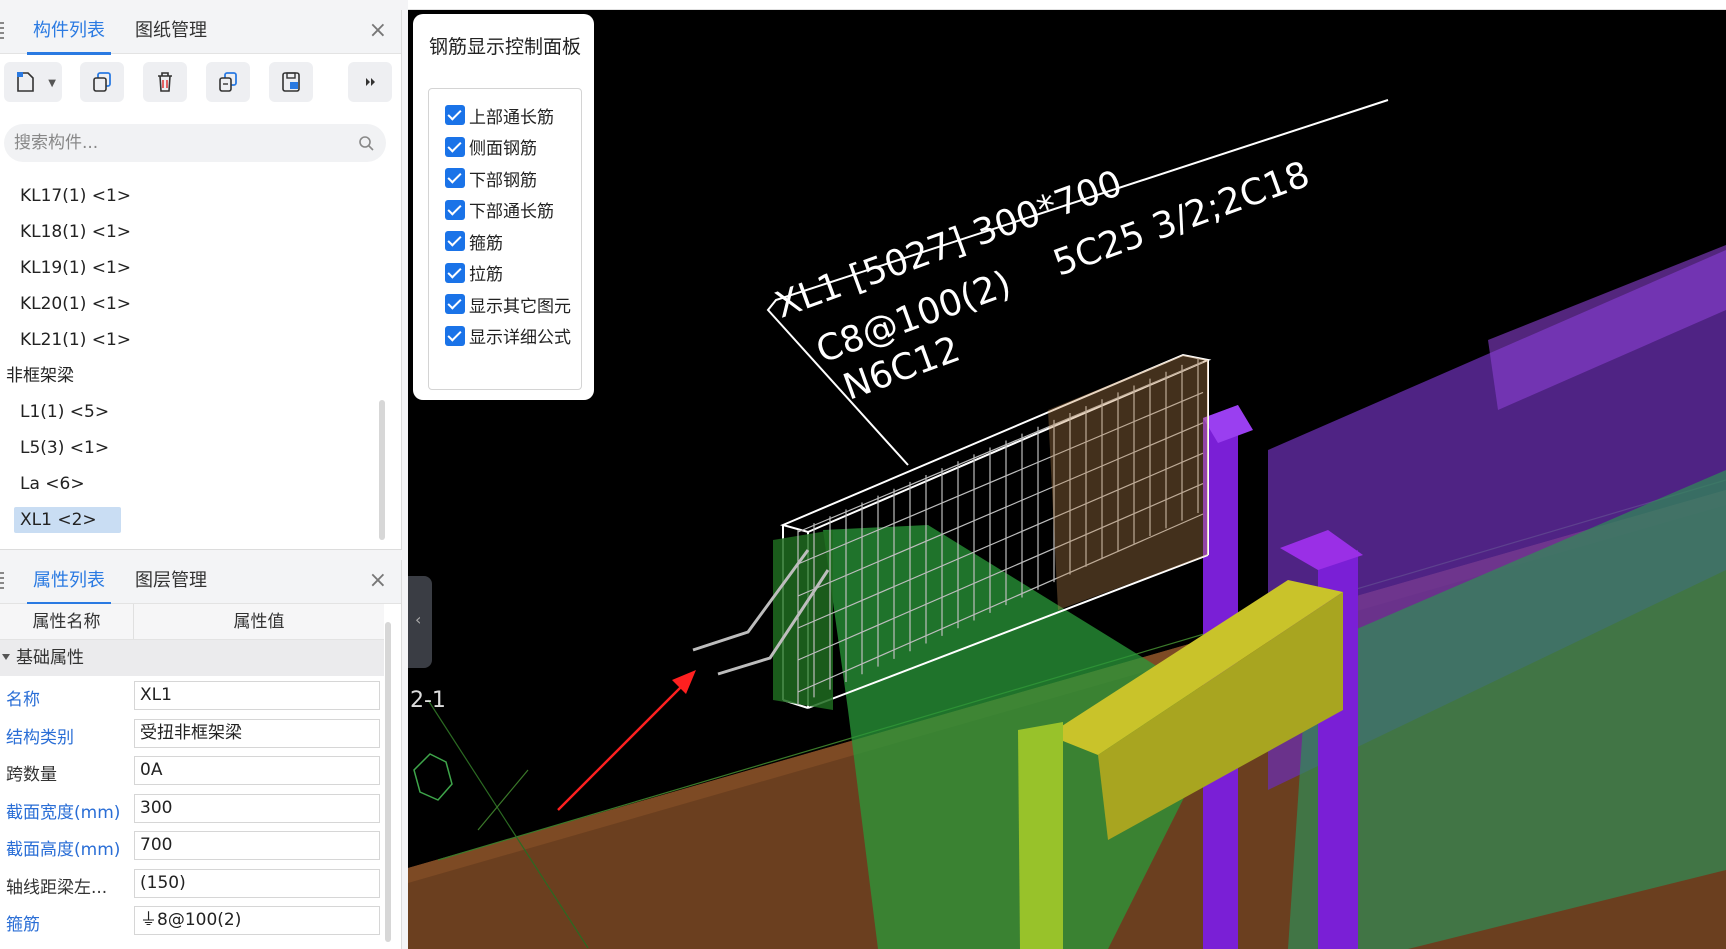 The width and height of the screenshot is (1726, 949). I want to click on rebar-option-label: 拉筋, so click(486, 275).